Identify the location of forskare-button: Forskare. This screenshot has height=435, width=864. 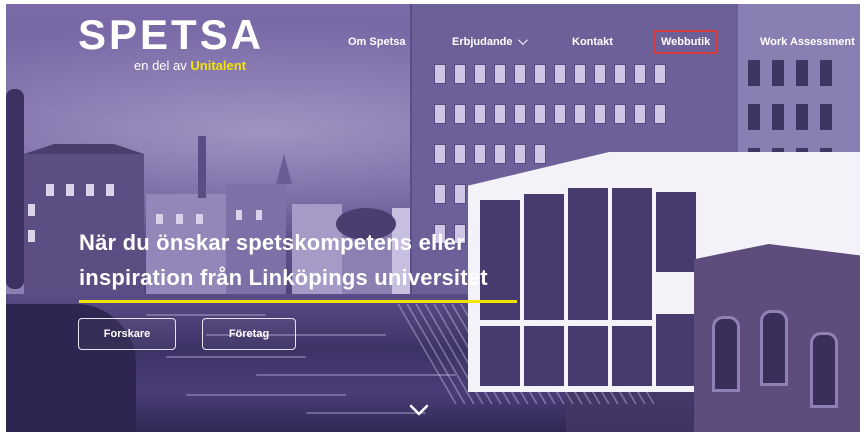
(127, 334).